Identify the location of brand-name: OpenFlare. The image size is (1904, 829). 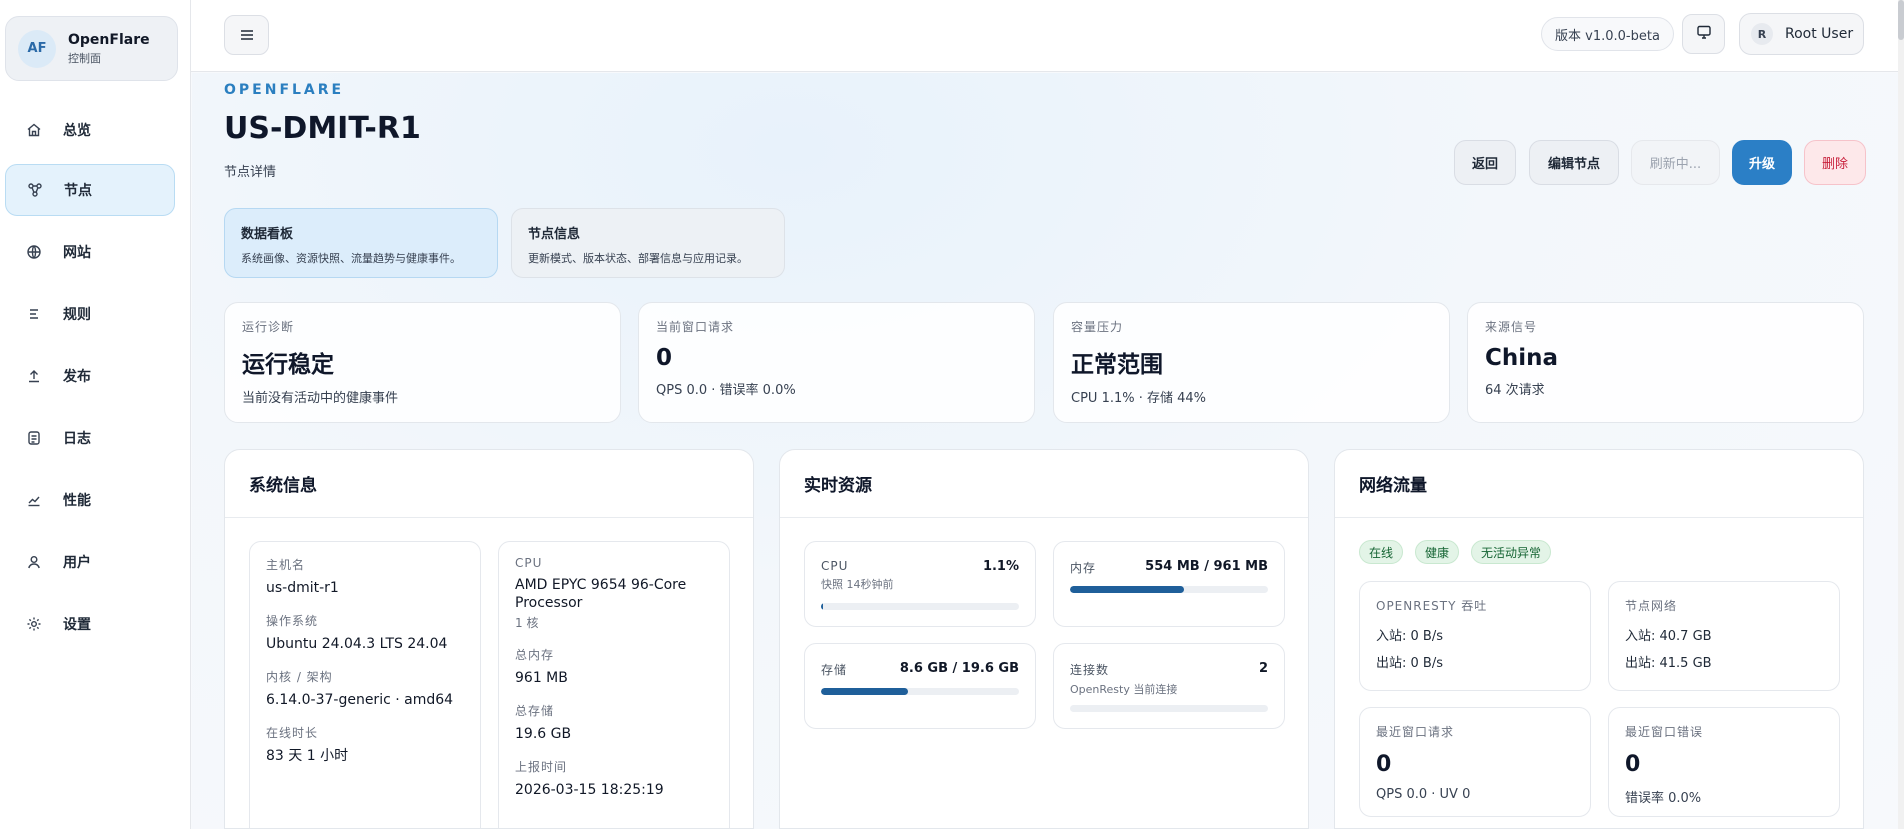
(109, 39).